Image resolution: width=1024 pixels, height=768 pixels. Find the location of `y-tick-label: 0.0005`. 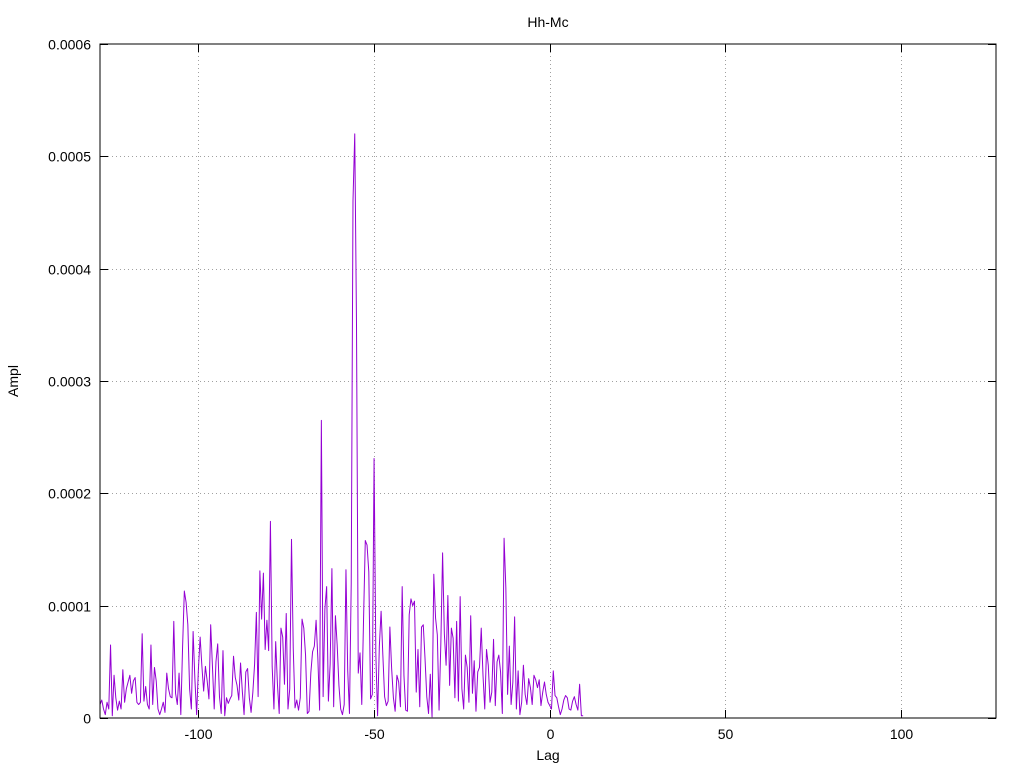

y-tick-label: 0.0005 is located at coordinates (69, 157).